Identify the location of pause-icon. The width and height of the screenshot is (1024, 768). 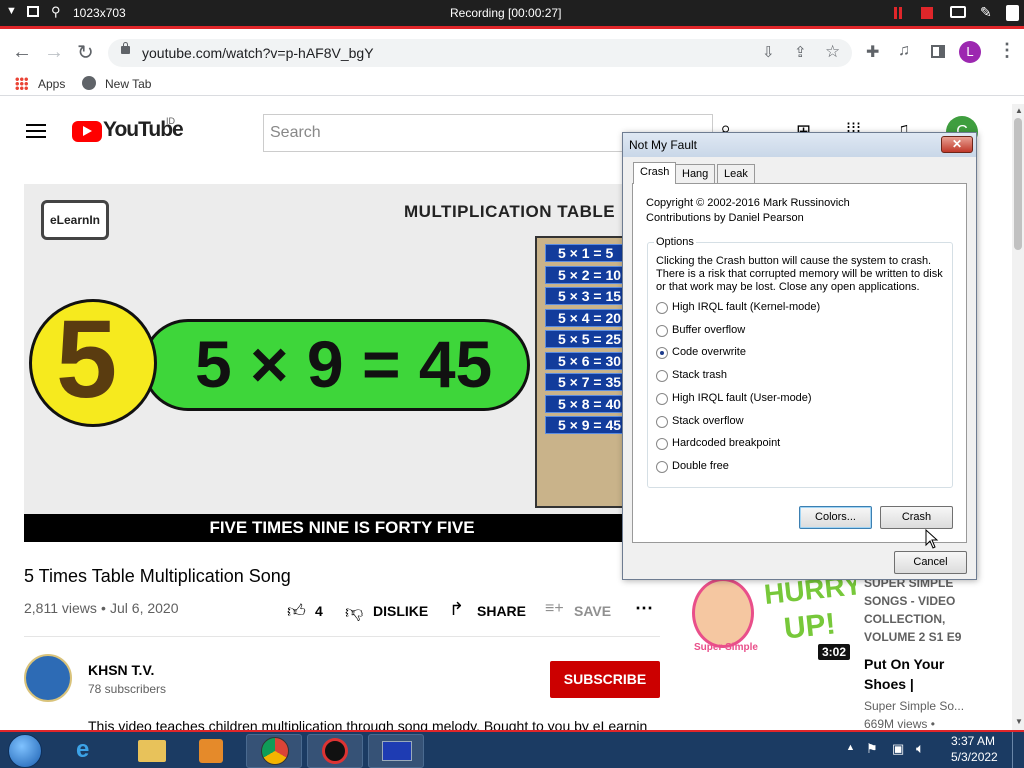
(895, 13).